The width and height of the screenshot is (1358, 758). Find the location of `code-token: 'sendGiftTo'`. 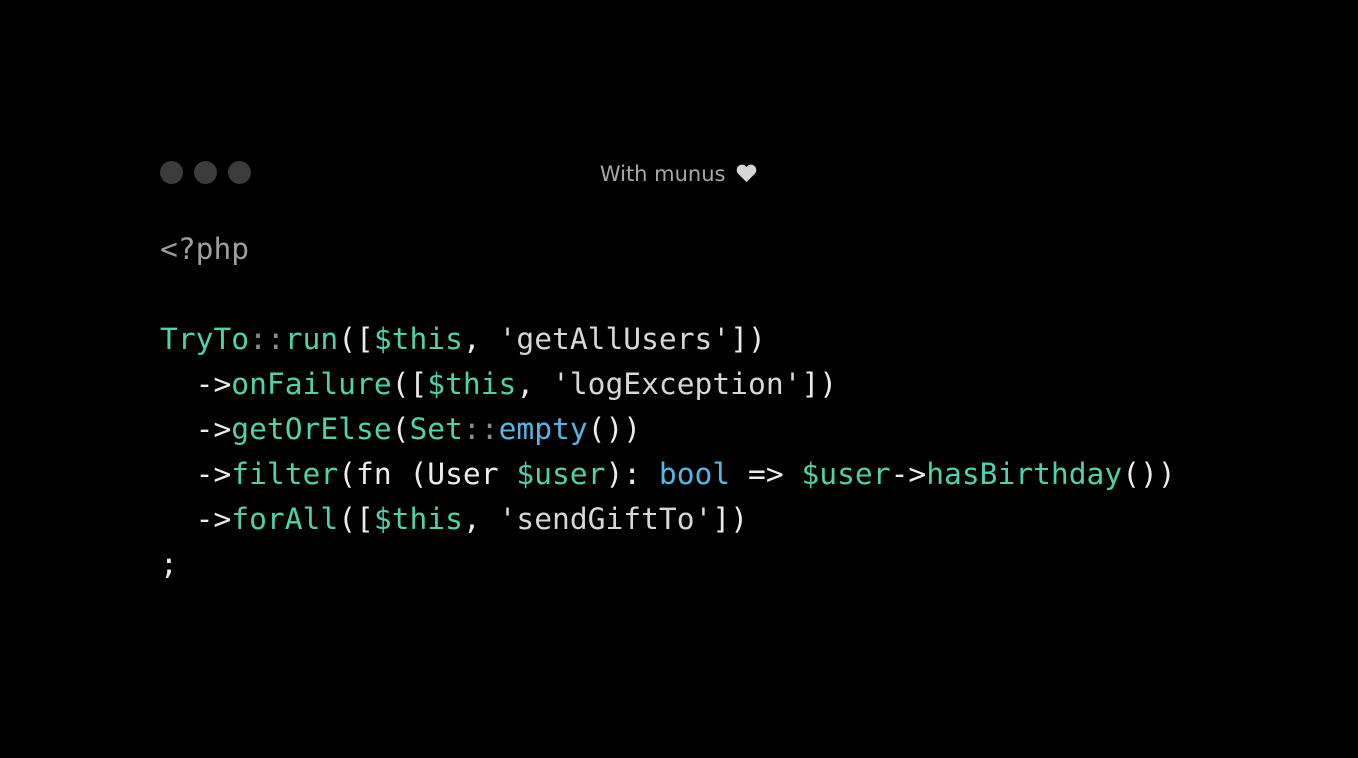

code-token: 'sendGiftTo' is located at coordinates (605, 519).